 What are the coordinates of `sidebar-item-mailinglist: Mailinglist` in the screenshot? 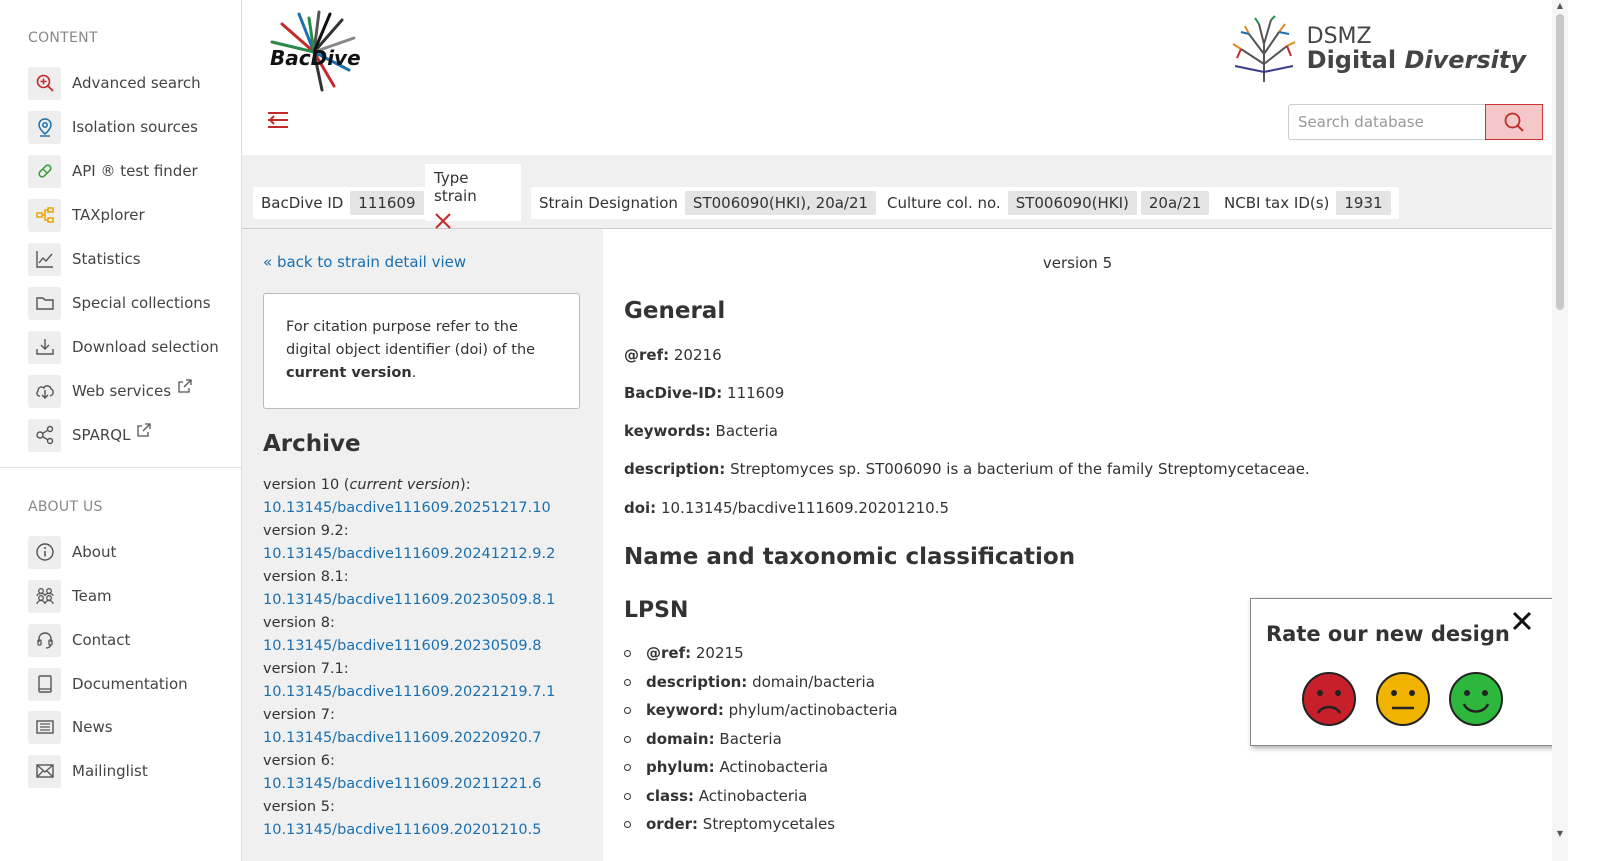 It's located at (88, 771).